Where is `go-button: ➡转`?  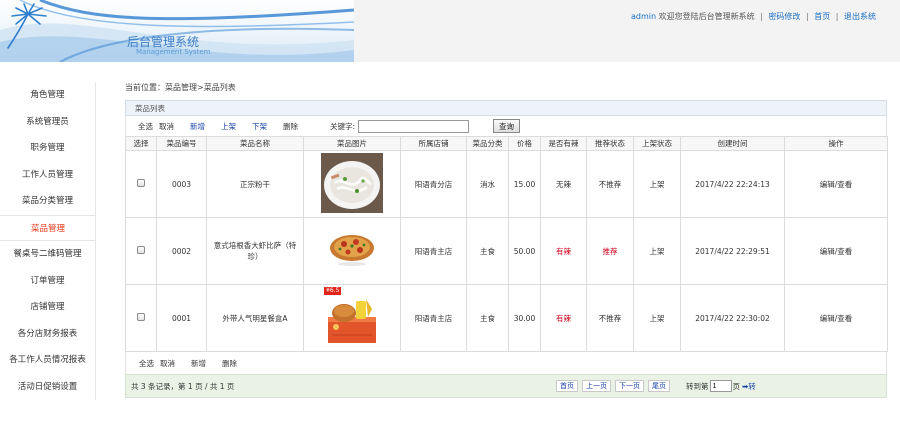
go-button: ➡转 is located at coordinates (749, 386).